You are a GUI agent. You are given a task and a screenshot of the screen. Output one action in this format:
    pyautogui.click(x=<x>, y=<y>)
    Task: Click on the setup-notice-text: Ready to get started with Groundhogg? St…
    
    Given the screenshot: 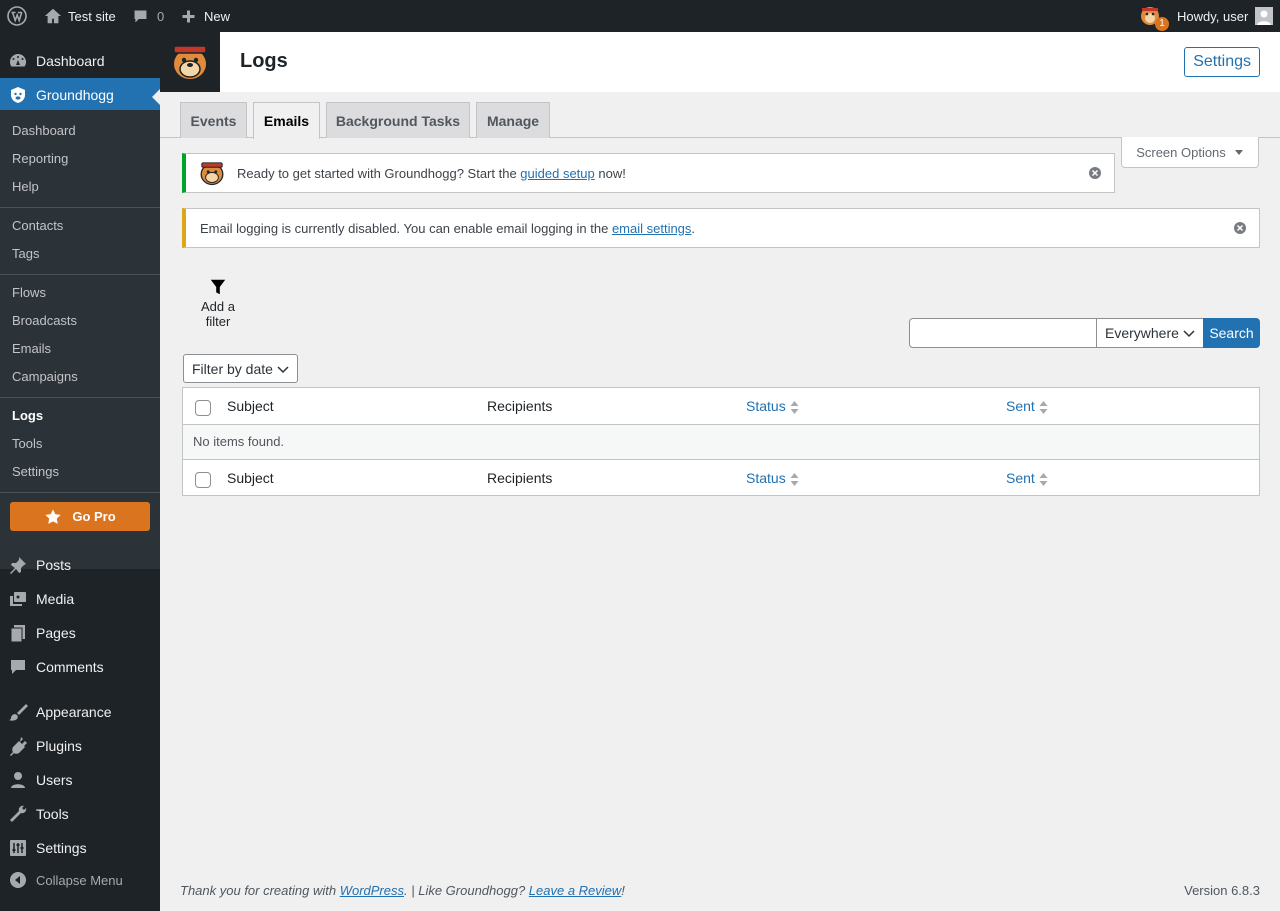 What is the action you would take?
    pyautogui.click(x=431, y=173)
    